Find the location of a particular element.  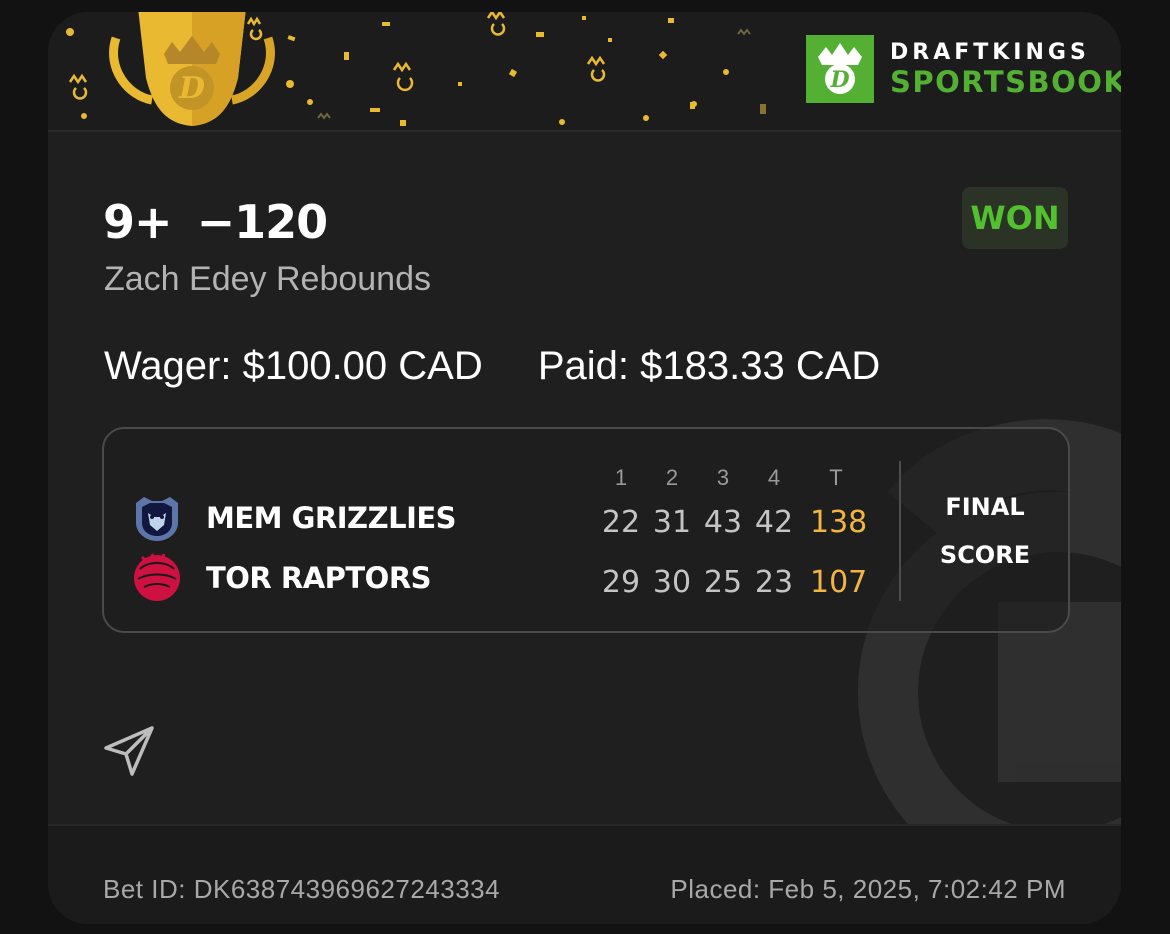

period-score: 42 is located at coordinates (774, 522).